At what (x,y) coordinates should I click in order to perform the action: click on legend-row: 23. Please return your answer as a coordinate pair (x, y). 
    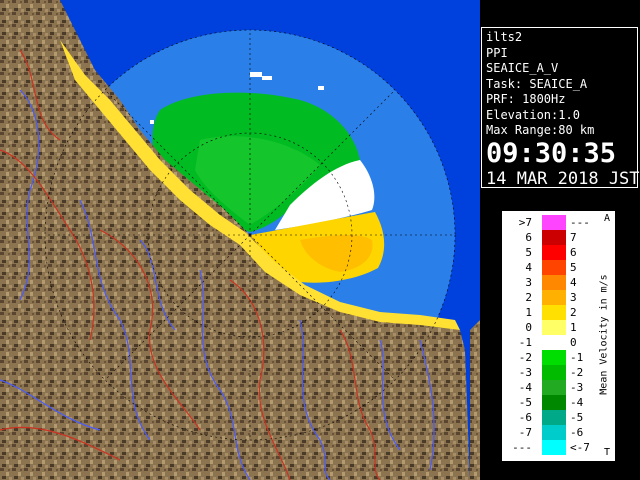
    Looking at the image, I should click on (555, 297).